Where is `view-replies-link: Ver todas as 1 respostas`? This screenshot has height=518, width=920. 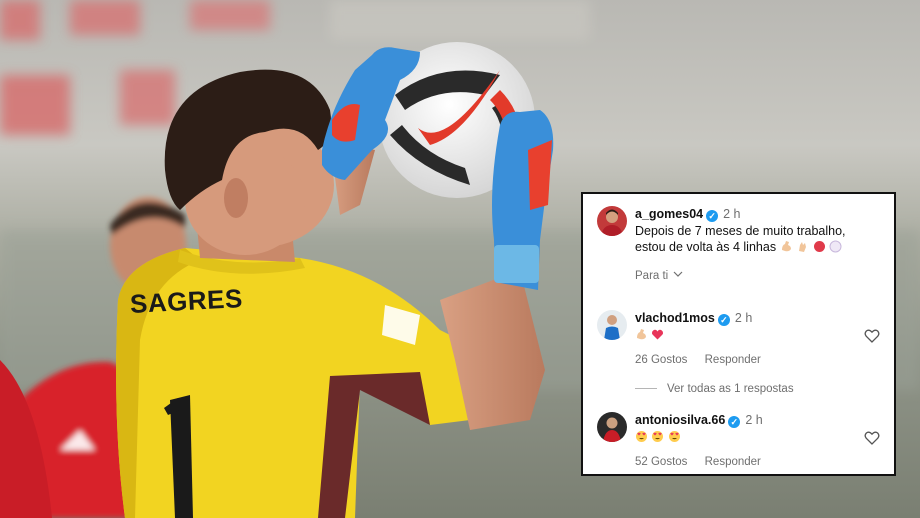 view-replies-link: Ver todas as 1 respostas is located at coordinates (714, 389).